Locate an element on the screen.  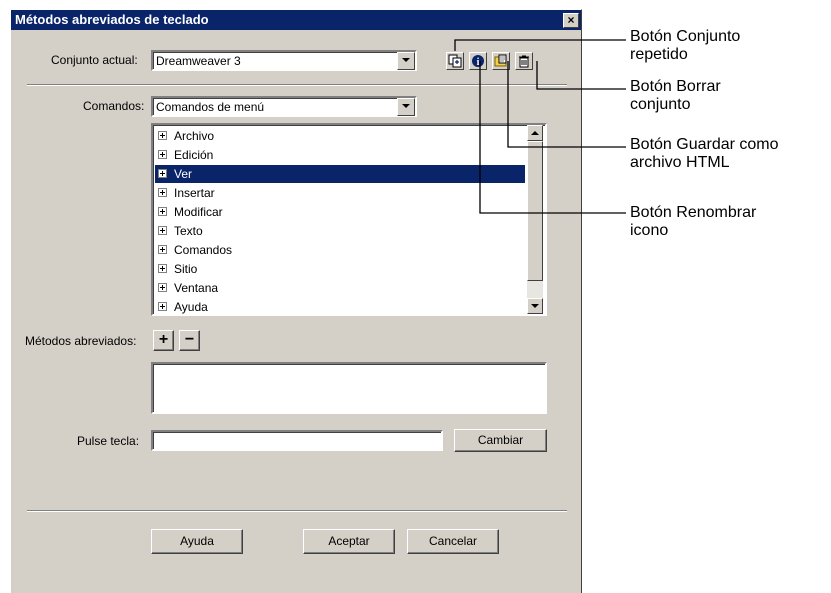
callout-duplicate-set: Botón Conjunto repetido is located at coordinates (685, 46).